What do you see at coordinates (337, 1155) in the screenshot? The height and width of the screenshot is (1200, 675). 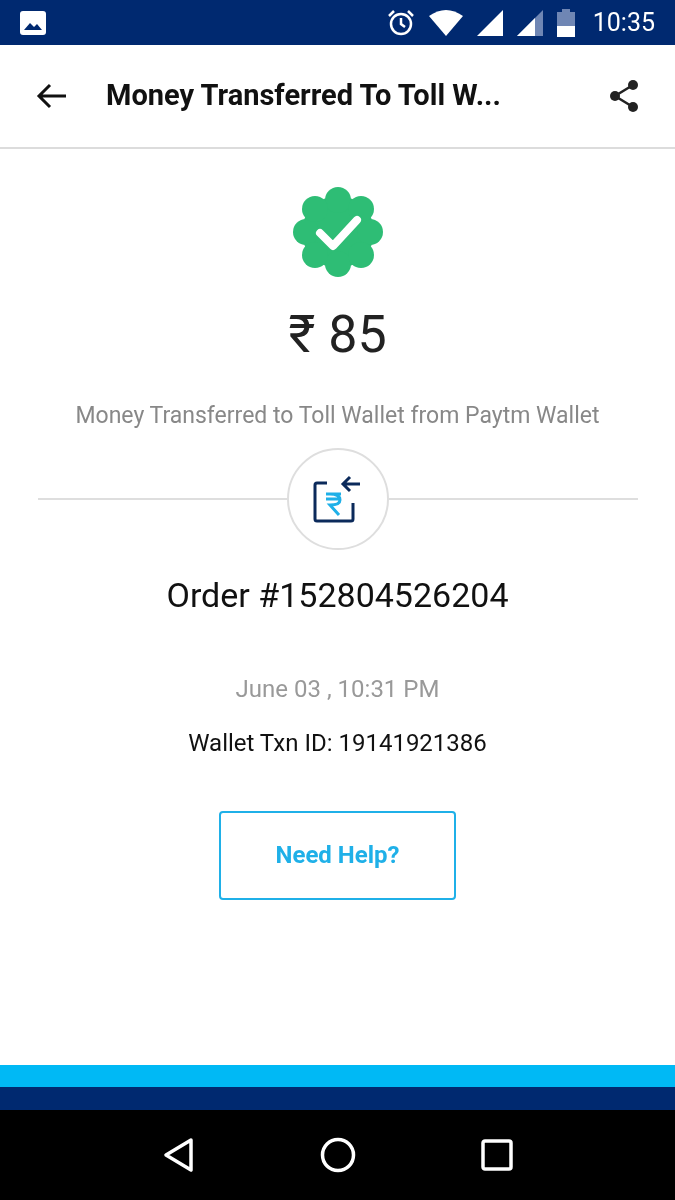 I see `nav-home-icon` at bounding box center [337, 1155].